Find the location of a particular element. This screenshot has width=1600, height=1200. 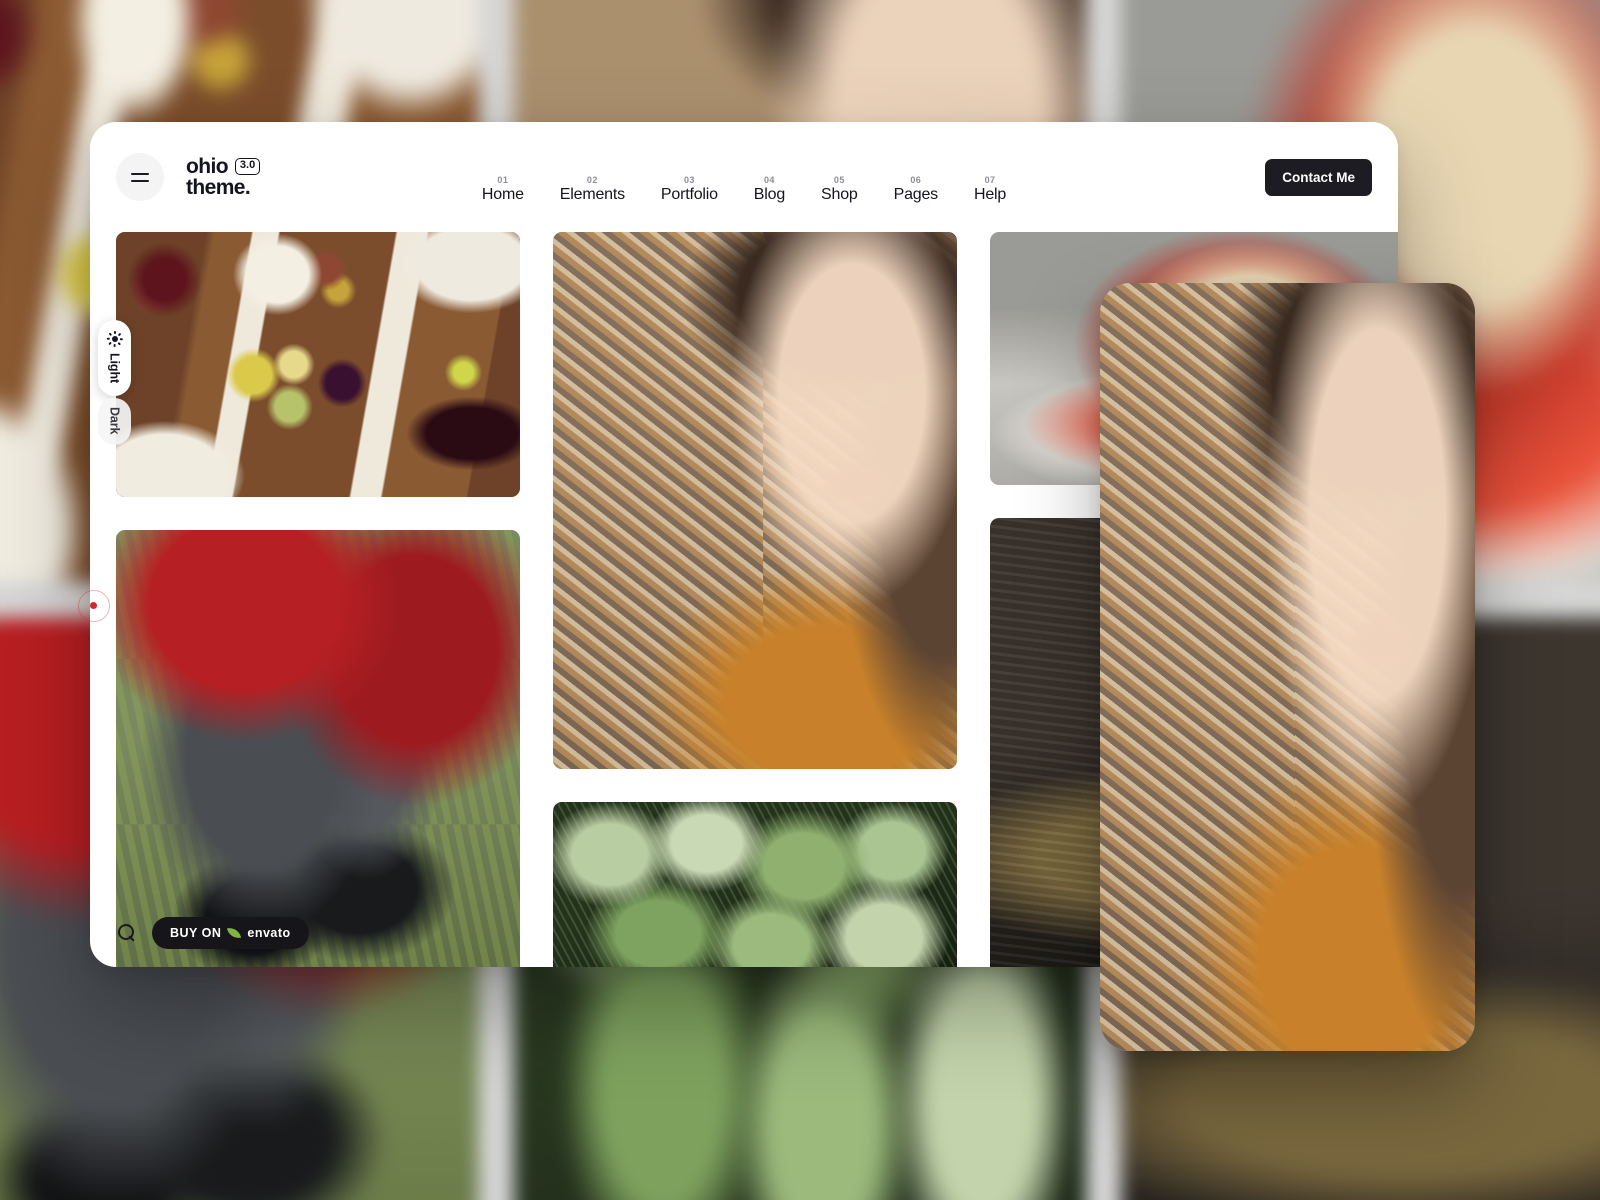

logo-version-badge: 3.0 is located at coordinates (247, 166).